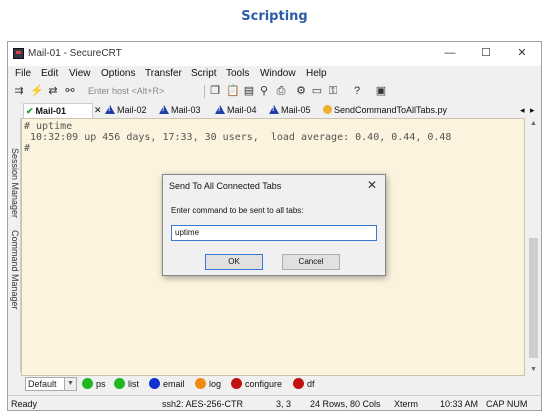 The width and height of the screenshot is (549, 414). Describe the element at coordinates (281, 91) in the screenshot. I see `print-icon: ⎙` at that location.